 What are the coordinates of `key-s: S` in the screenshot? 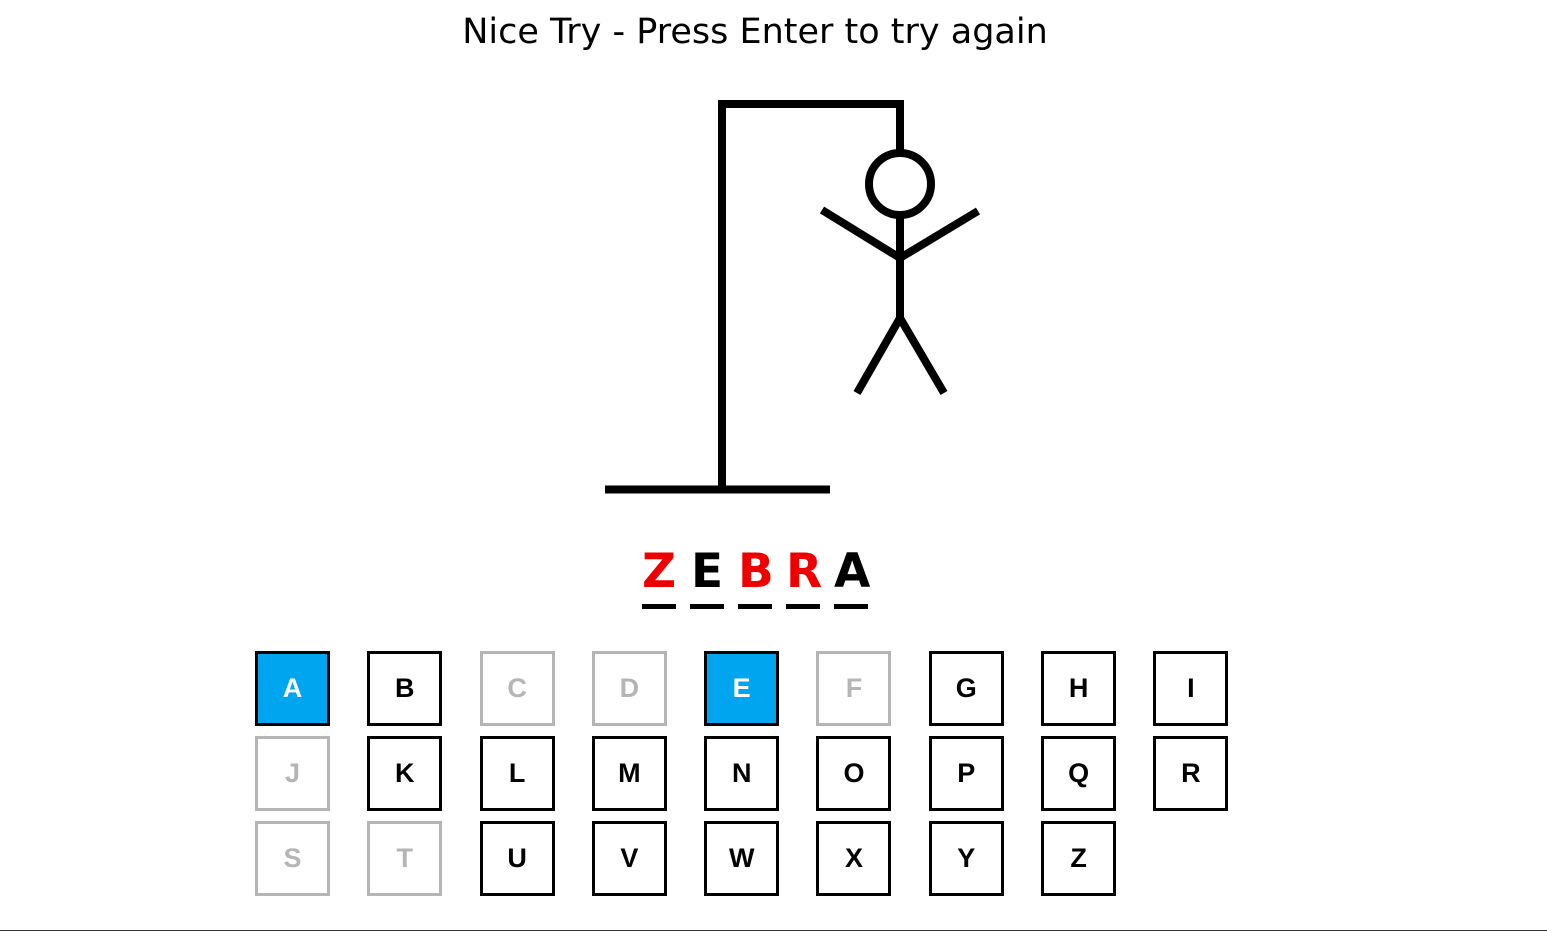 It's located at (292, 858).